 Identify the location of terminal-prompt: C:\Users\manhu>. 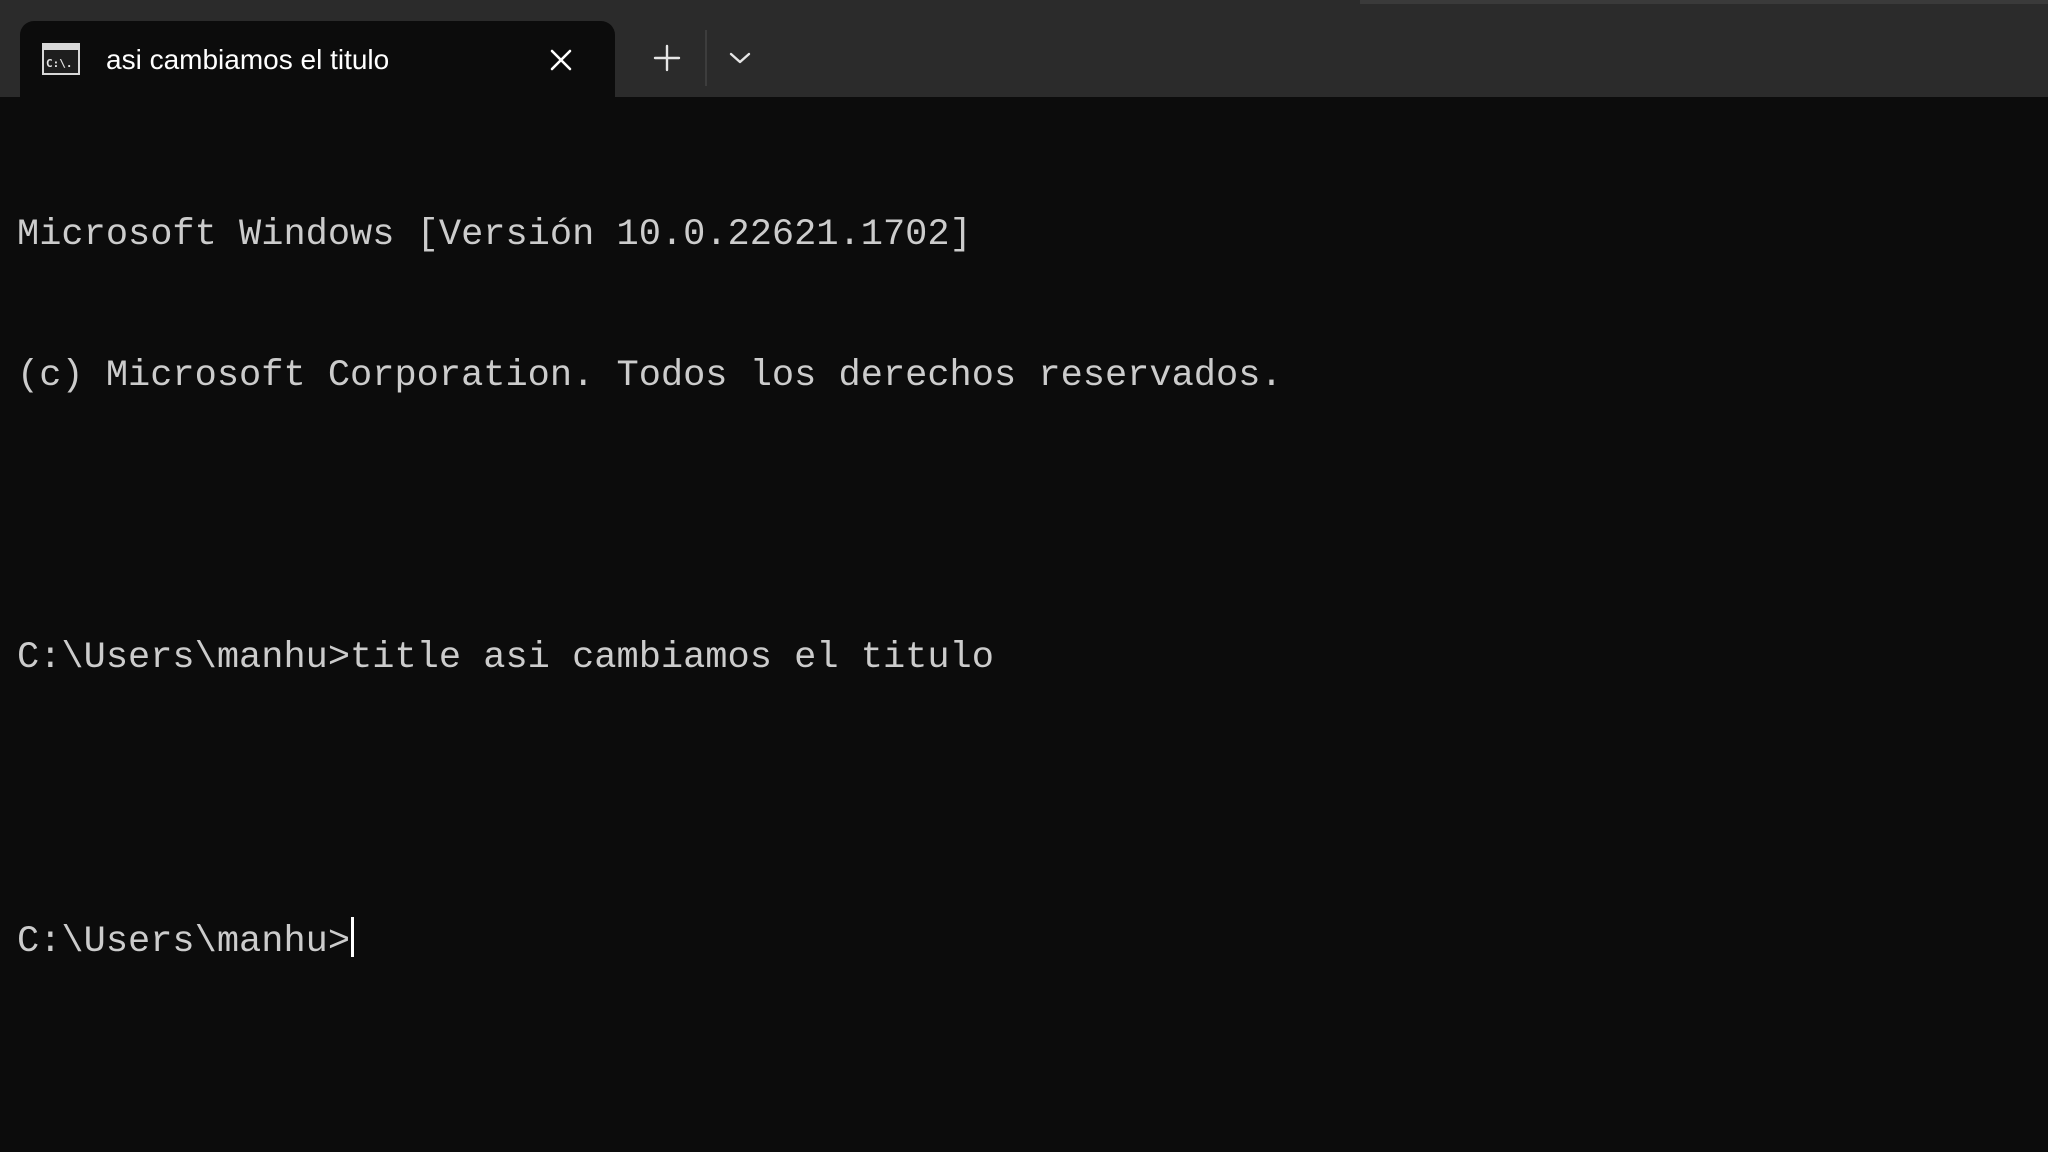
(184, 942).